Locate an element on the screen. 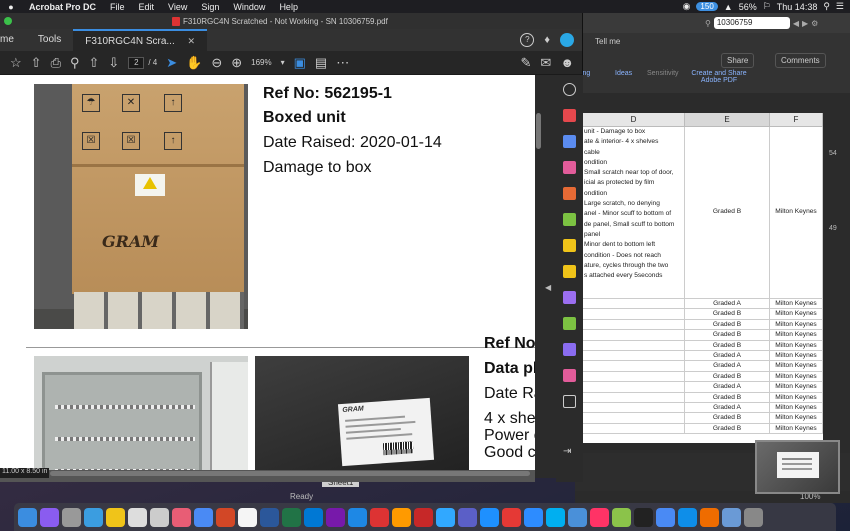 The height and width of the screenshot is (531, 850). menu-sign: Sign is located at coordinates (210, 7).